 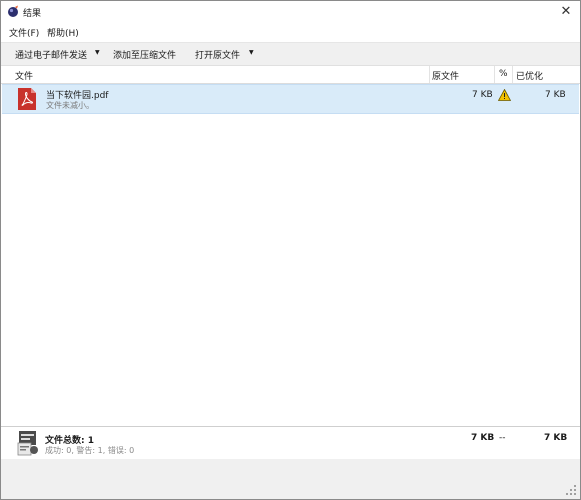 What do you see at coordinates (555, 95) in the screenshot?
I see `optimized-size: 7 KB` at bounding box center [555, 95].